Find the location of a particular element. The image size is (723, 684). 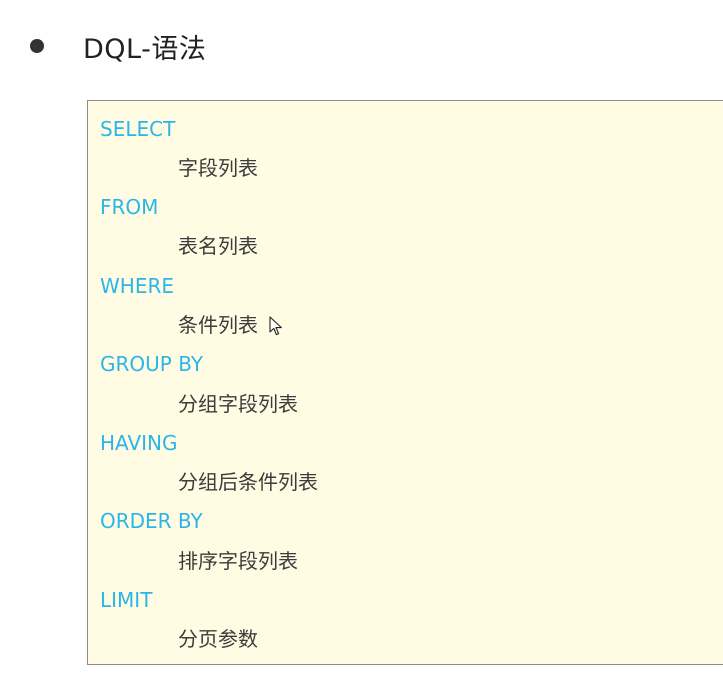

limit-argument: 分页参数 is located at coordinates (218, 639).